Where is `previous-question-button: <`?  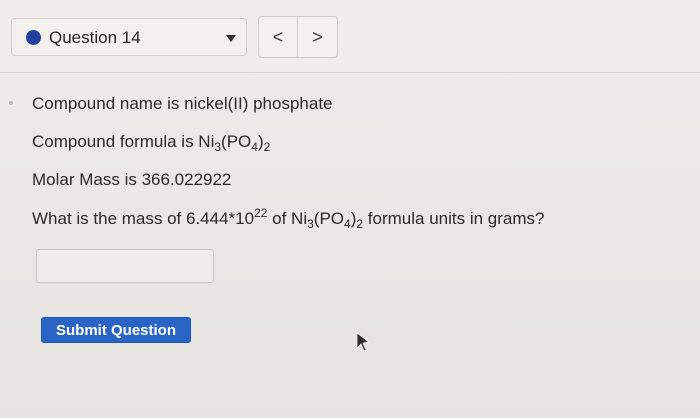 previous-question-button: < is located at coordinates (278, 37).